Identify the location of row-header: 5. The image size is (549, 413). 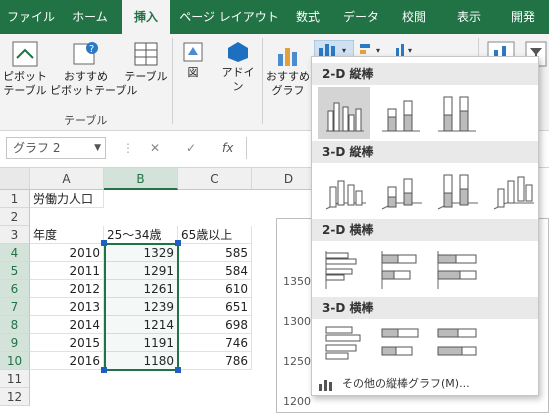
(15, 271).